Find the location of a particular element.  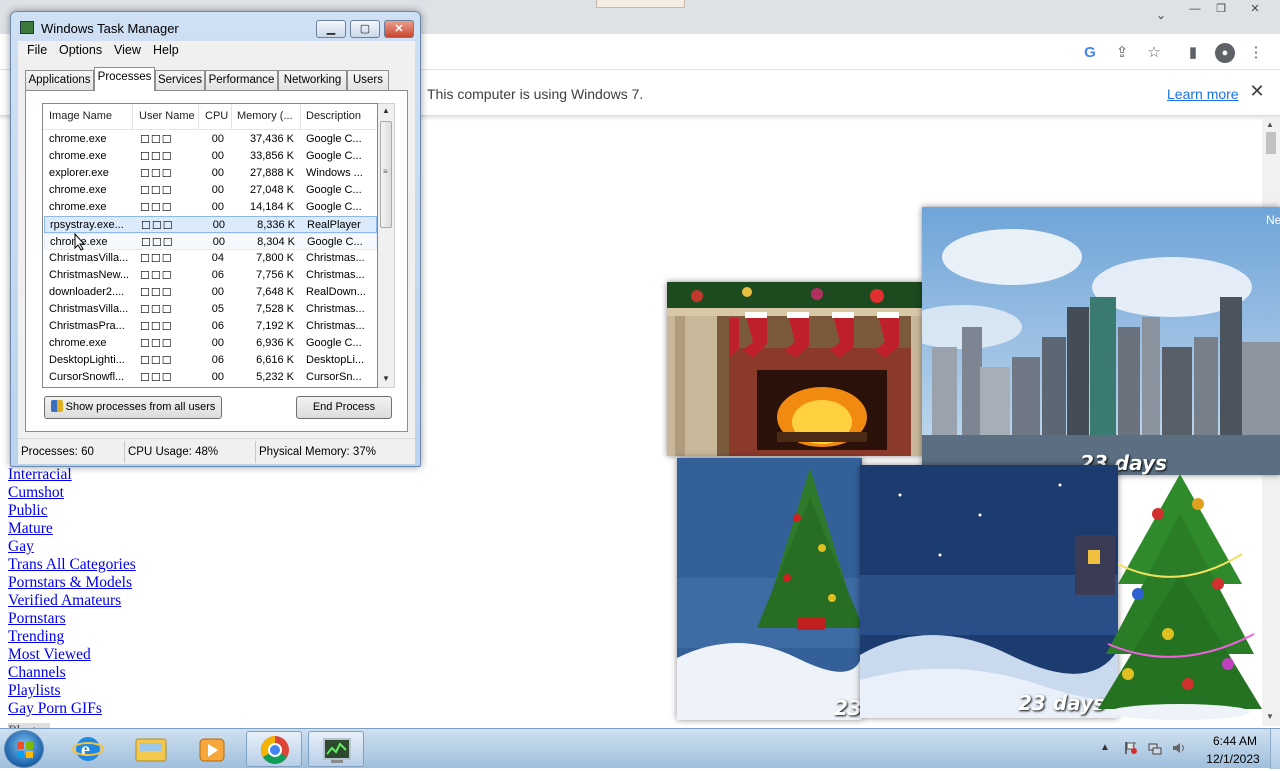

browser-tab is located at coordinates (640, 4).